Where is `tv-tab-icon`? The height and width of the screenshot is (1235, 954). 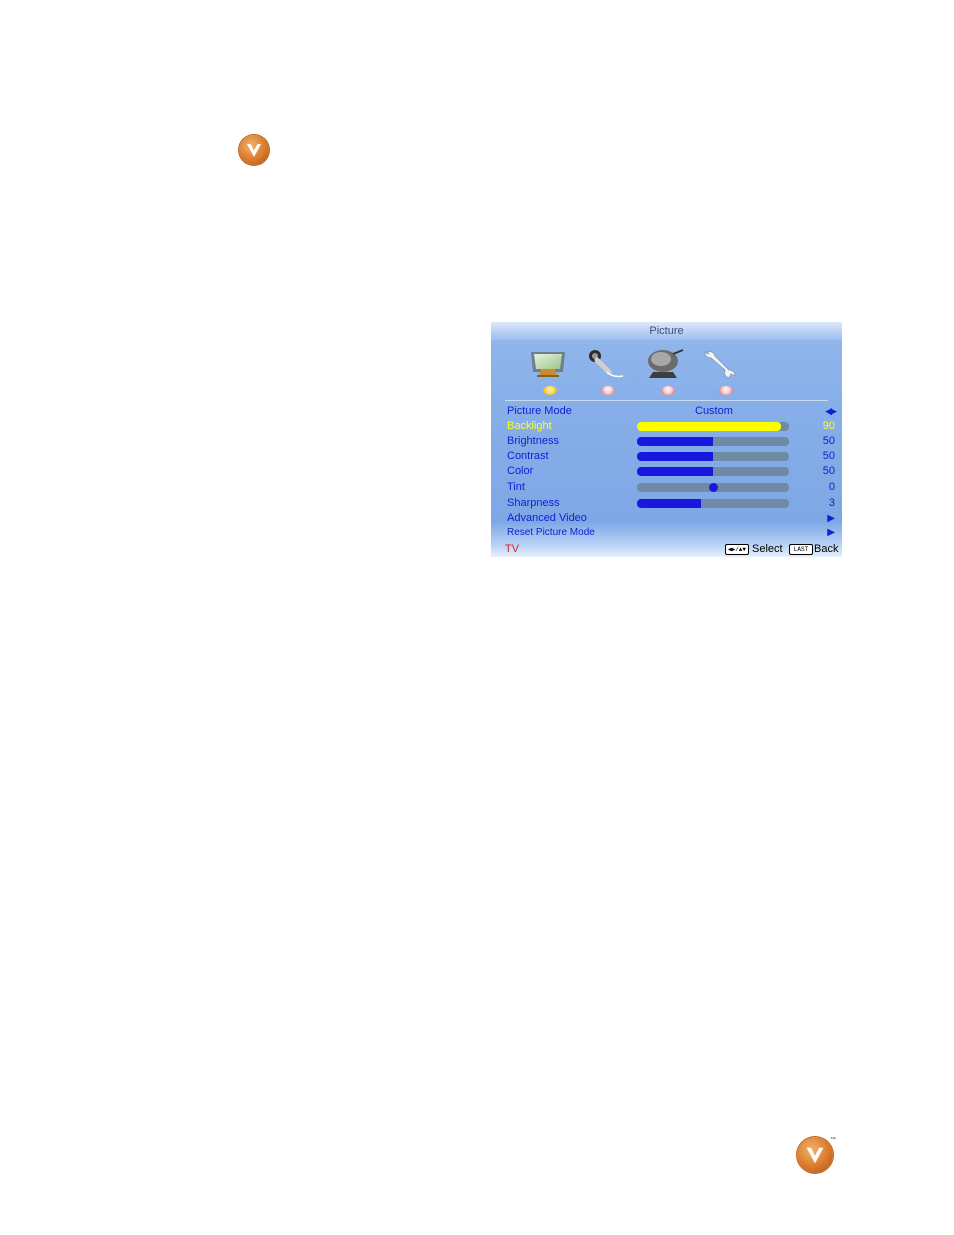 tv-tab-icon is located at coordinates (665, 364).